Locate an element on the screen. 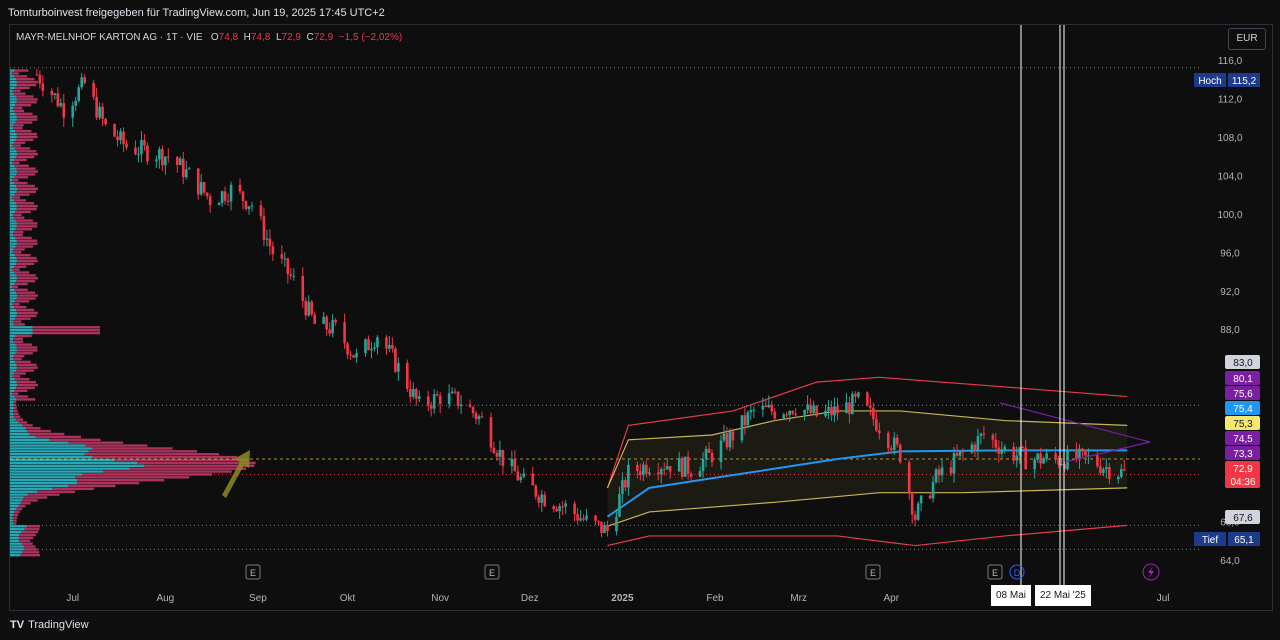 The image size is (1280, 640). tradingview-logo-icon: TV is located at coordinates (17, 625).